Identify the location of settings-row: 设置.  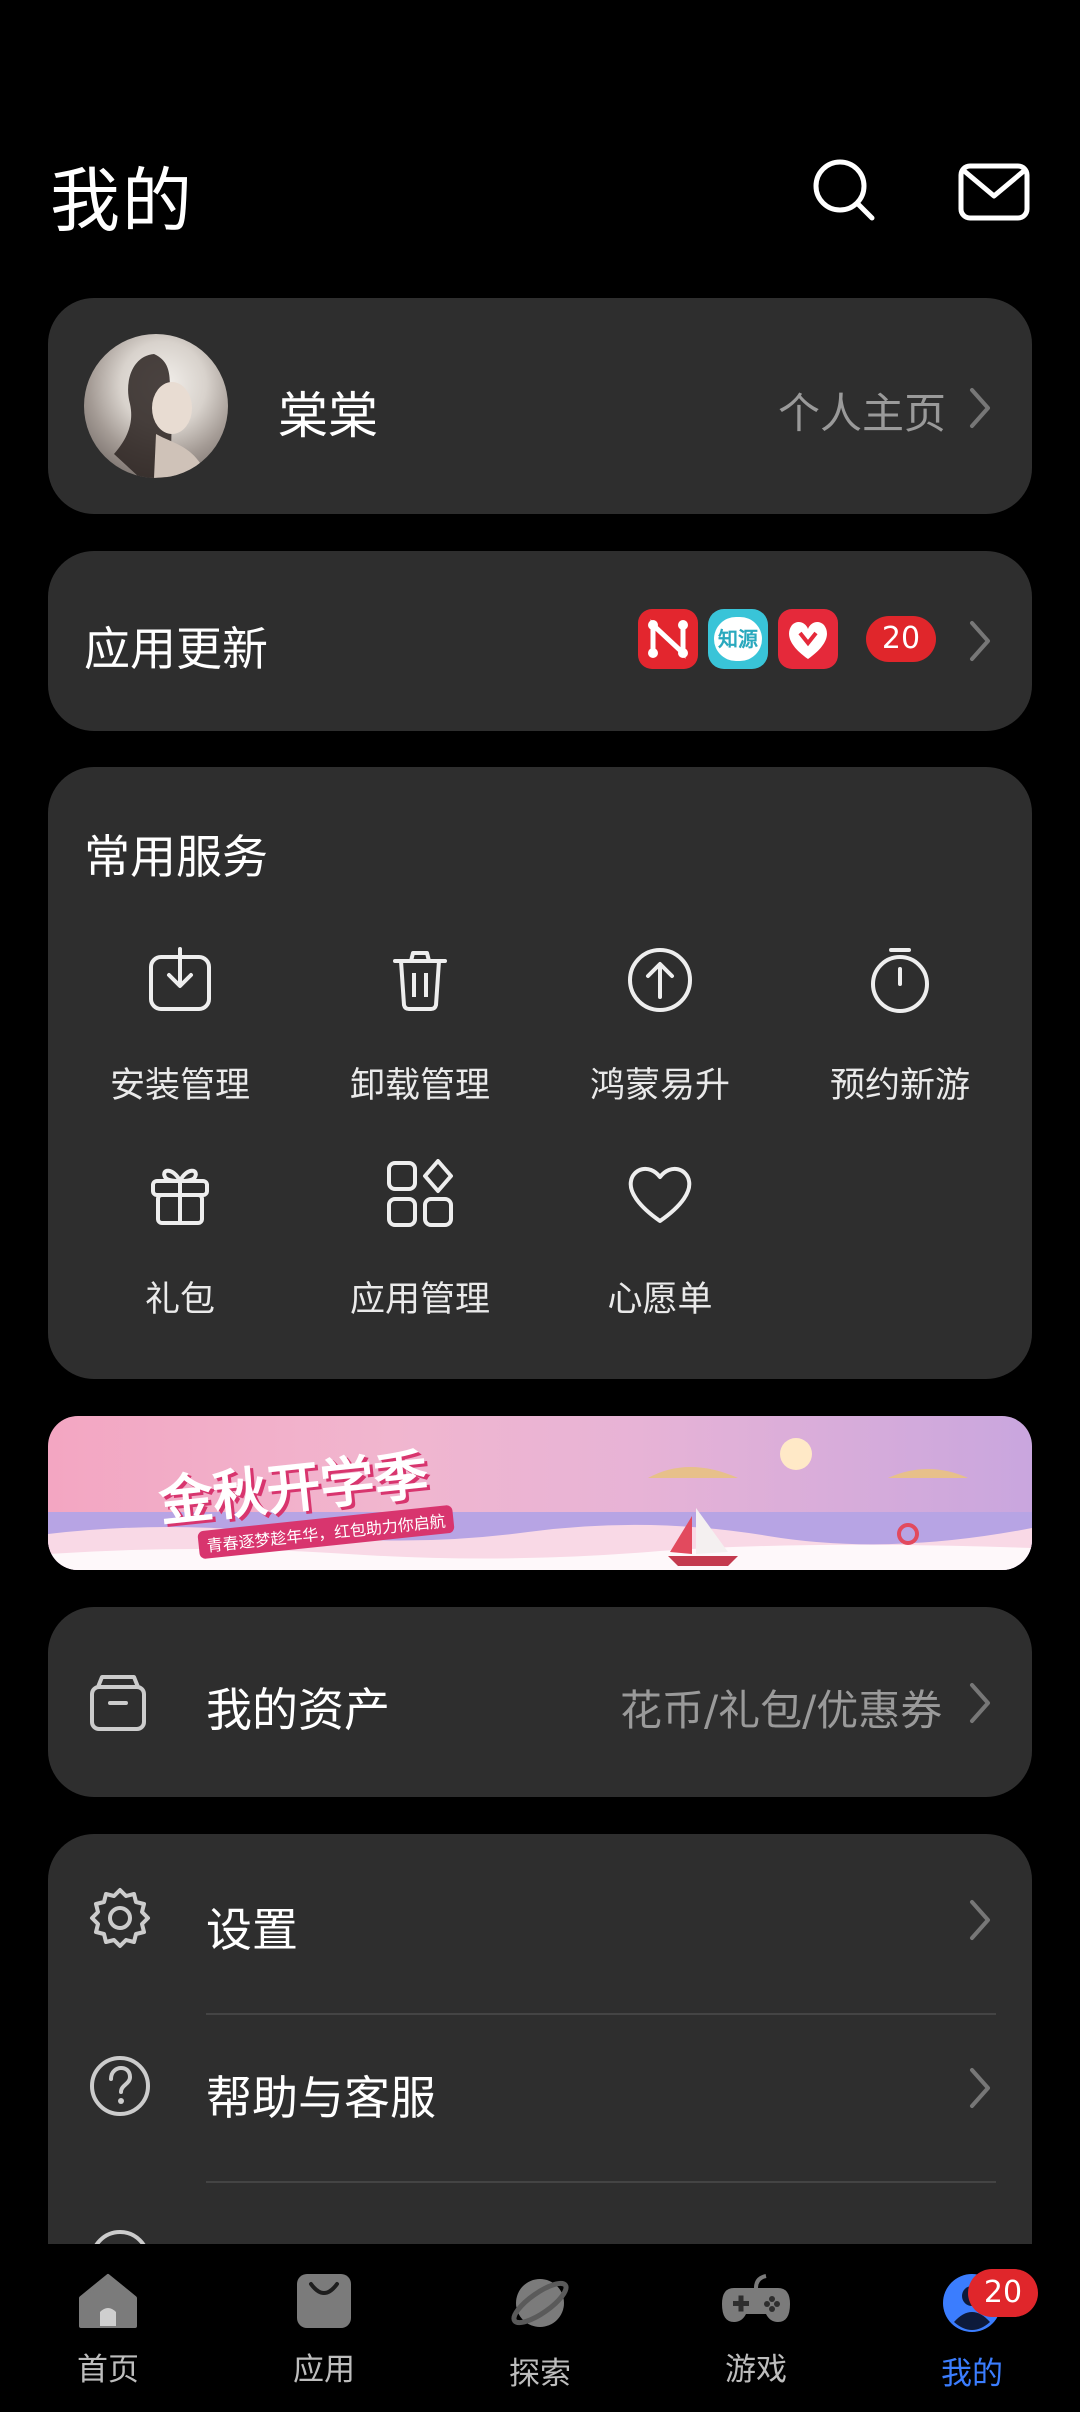
(540, 1918).